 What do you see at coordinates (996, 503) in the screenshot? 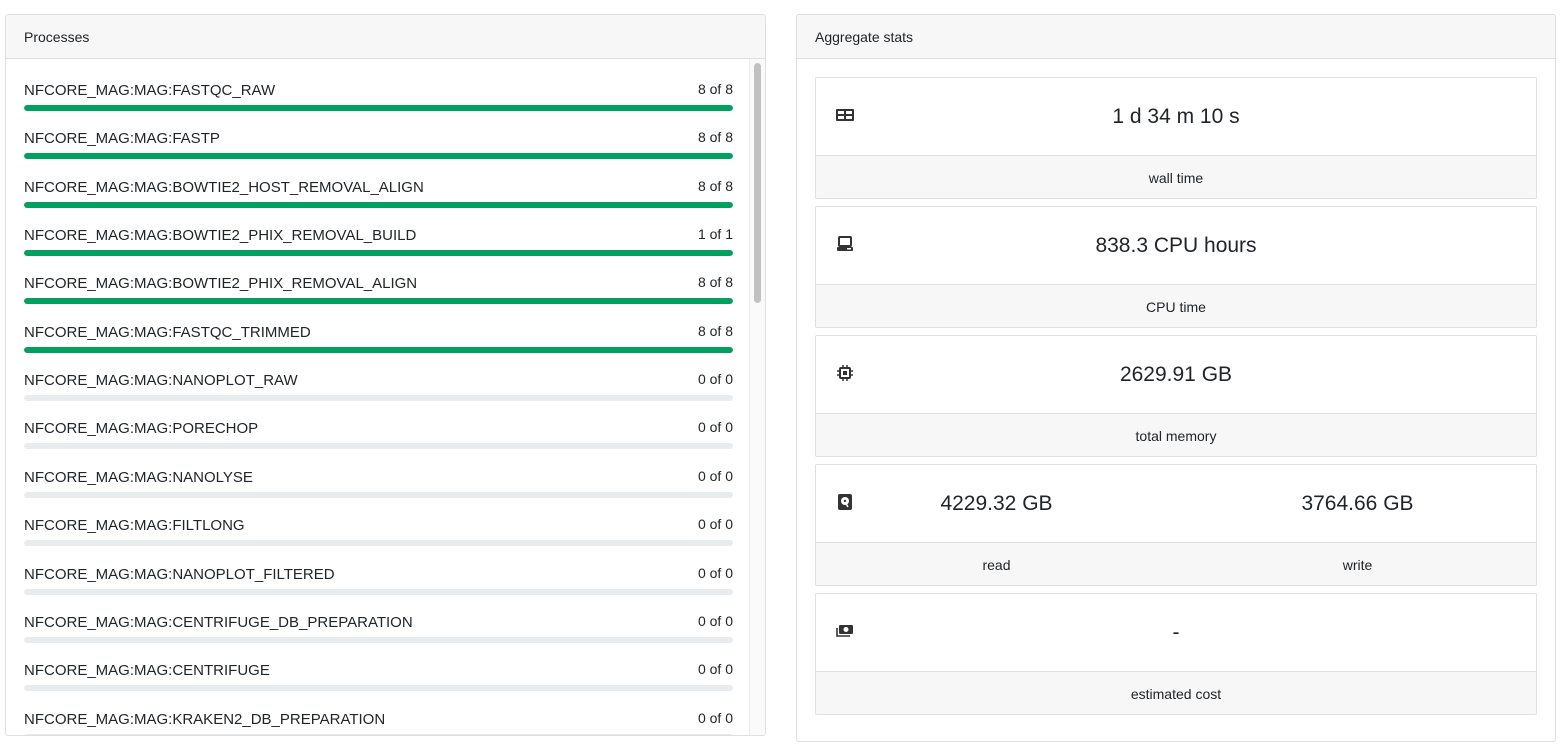
I see `io-read-value: 4229.32 GB` at bounding box center [996, 503].